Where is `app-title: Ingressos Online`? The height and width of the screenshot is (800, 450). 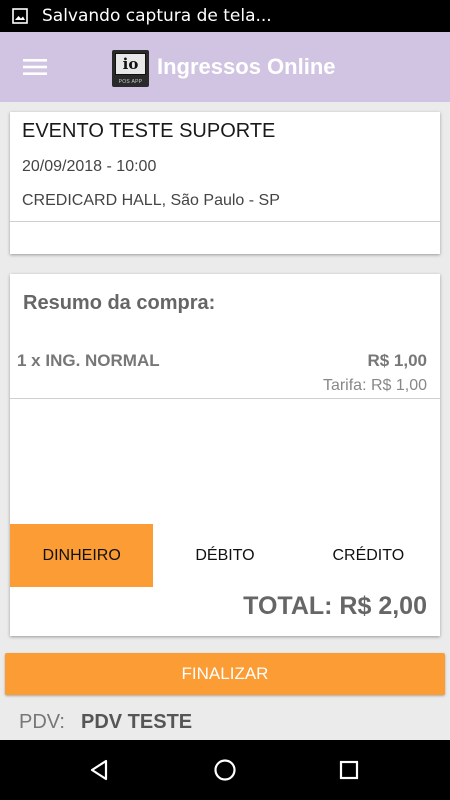 app-title: Ingressos Online is located at coordinates (246, 66).